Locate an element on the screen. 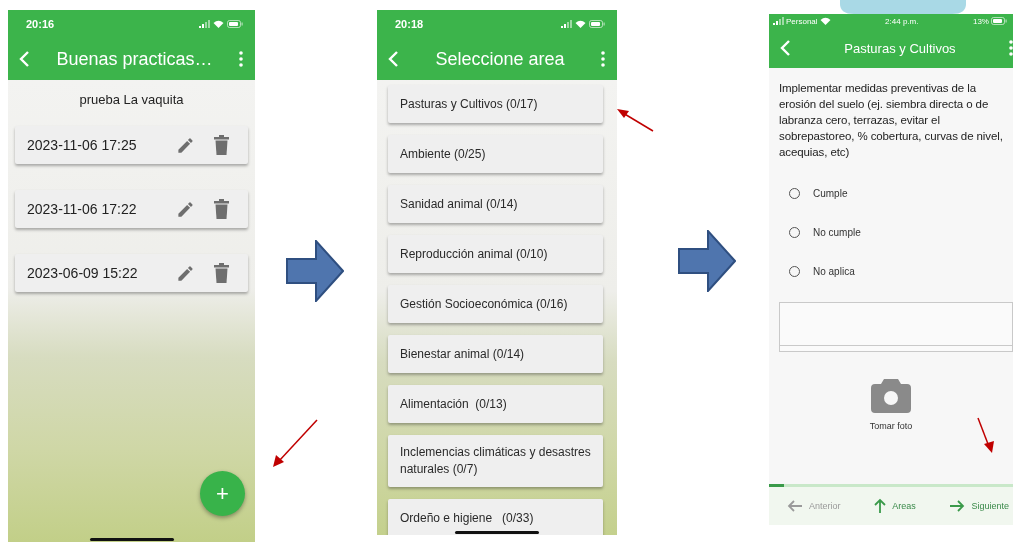 This screenshot has width=1013, height=542. clock: 20:18 is located at coordinates (409, 24).